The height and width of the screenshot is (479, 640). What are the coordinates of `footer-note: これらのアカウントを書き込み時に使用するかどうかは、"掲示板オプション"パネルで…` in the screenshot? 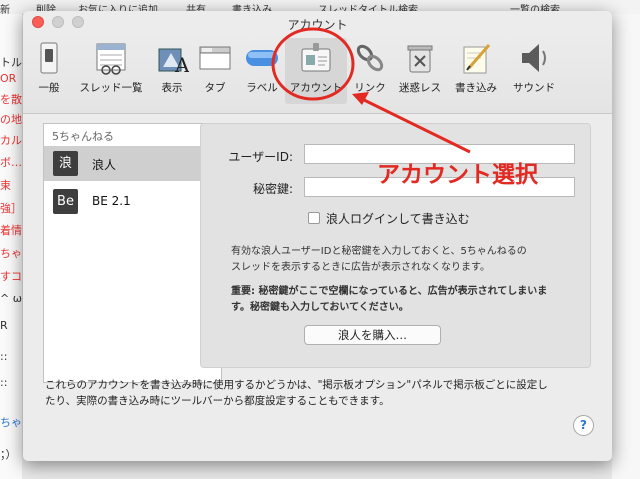 It's located at (325, 393).